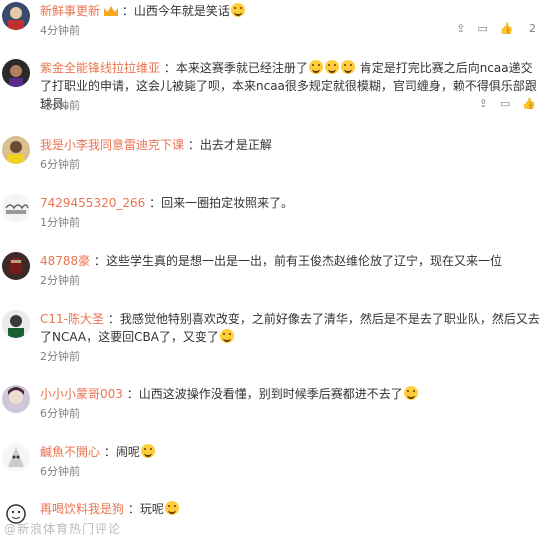  What do you see at coordinates (290, 509) in the screenshot?
I see `comment-text: 再喝饮料我是狗 ：玩呢` at bounding box center [290, 509].